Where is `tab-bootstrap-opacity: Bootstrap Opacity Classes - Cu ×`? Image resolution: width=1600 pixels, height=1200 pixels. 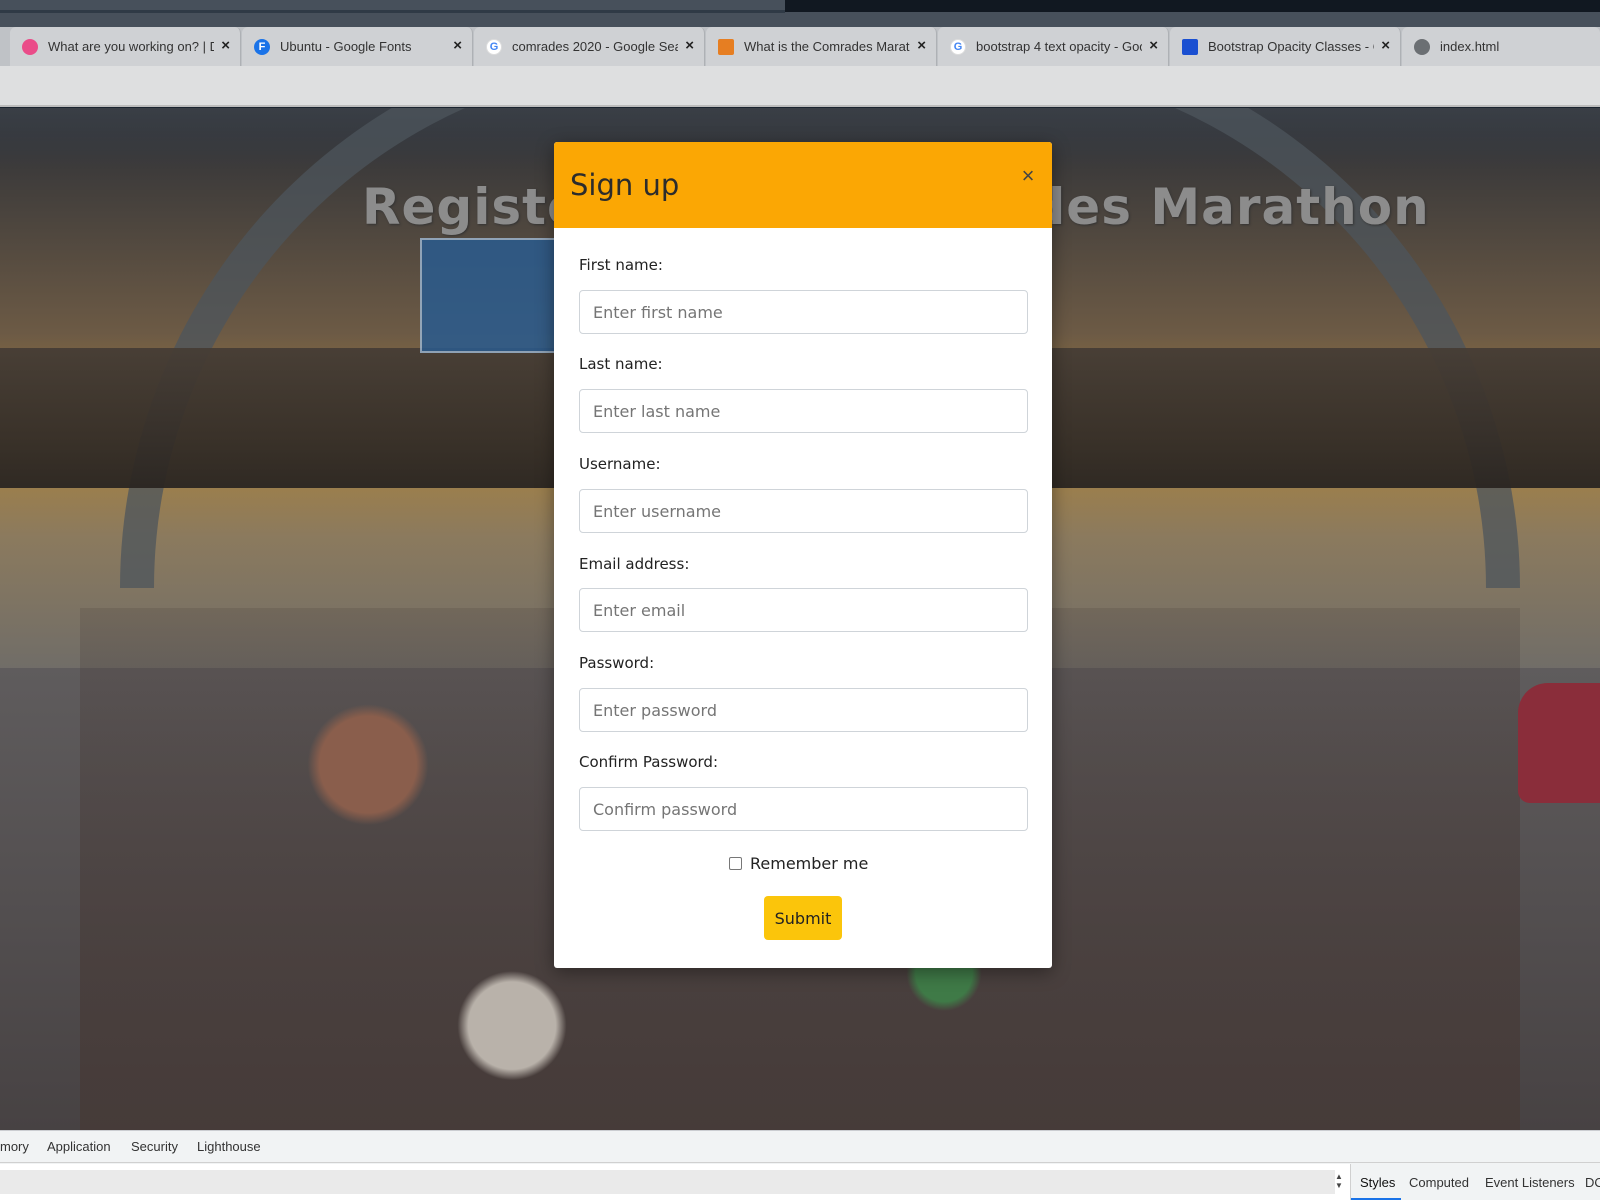
tab-bootstrap-opacity: Bootstrap Opacity Classes - Cu × is located at coordinates (1285, 46).